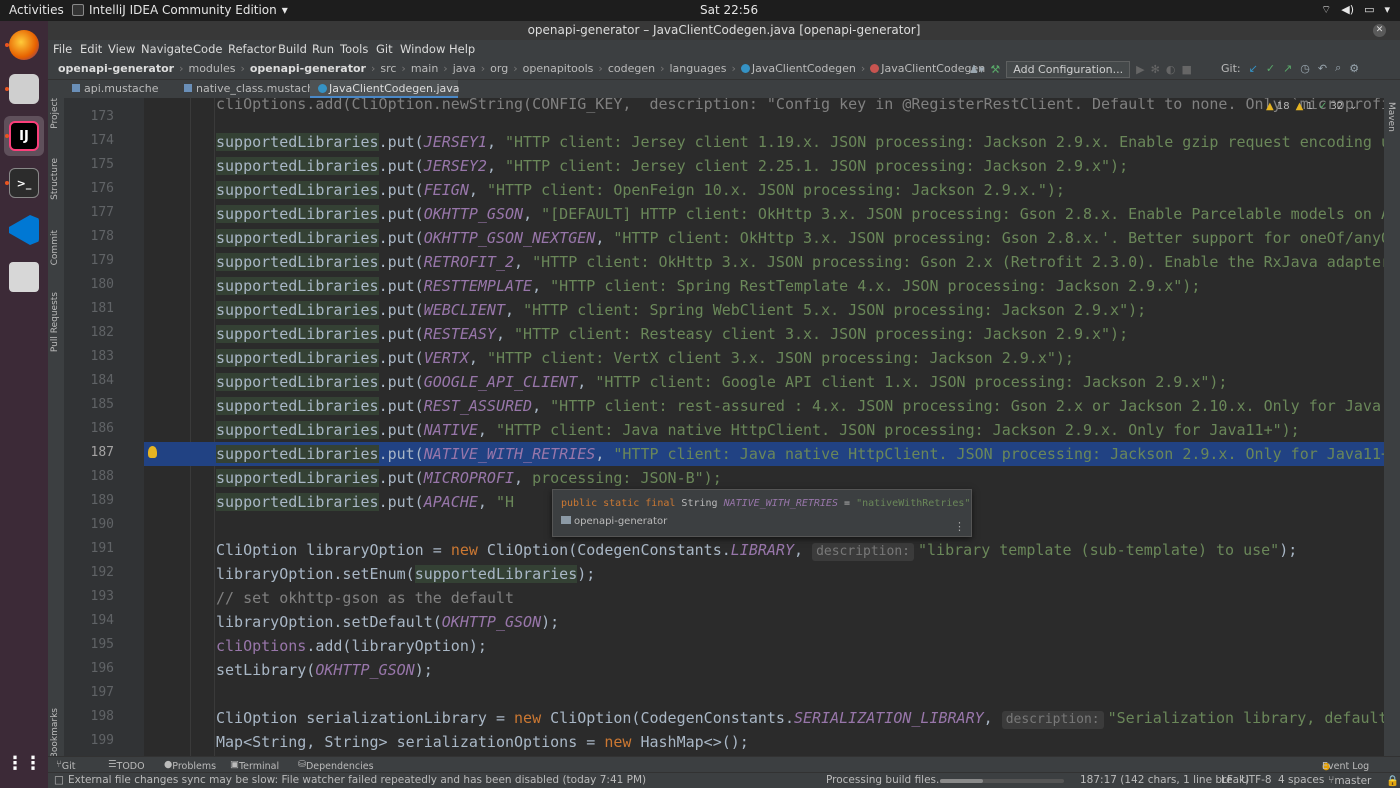 The width and height of the screenshot is (1400, 788). What do you see at coordinates (1227, 780) in the screenshot?
I see `status-line-separator: LF` at bounding box center [1227, 780].